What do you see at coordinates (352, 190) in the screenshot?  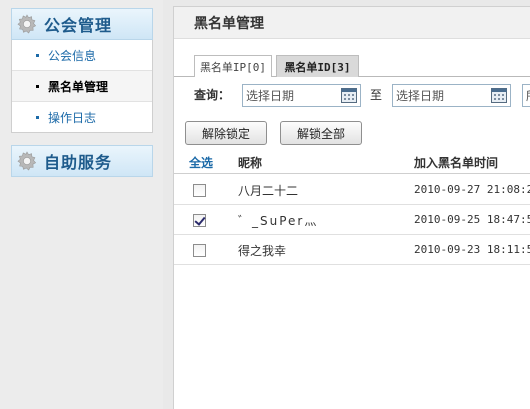 I see `table-row: 八月二十二 2010-09-27 21:08:25` at bounding box center [352, 190].